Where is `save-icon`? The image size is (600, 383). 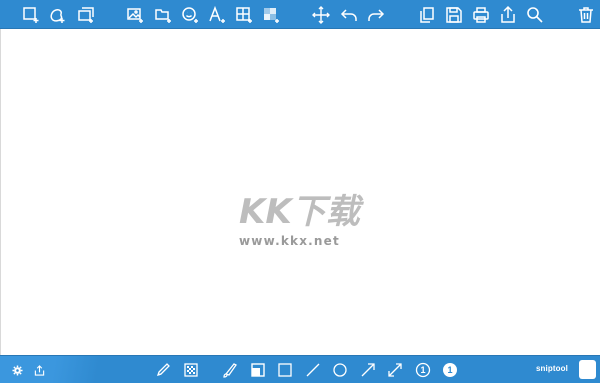 save-icon is located at coordinates (453, 14).